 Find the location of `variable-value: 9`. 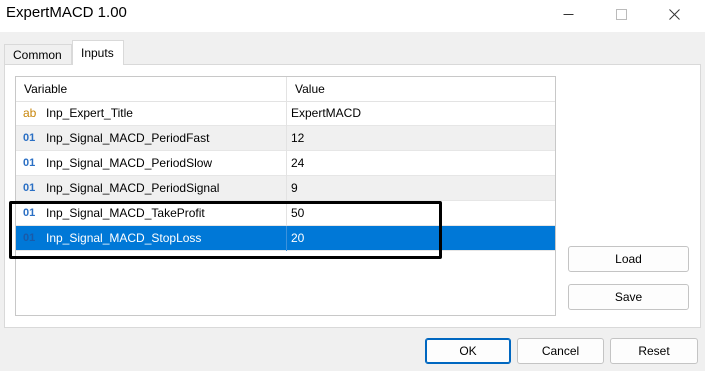

variable-value: 9 is located at coordinates (421, 188).